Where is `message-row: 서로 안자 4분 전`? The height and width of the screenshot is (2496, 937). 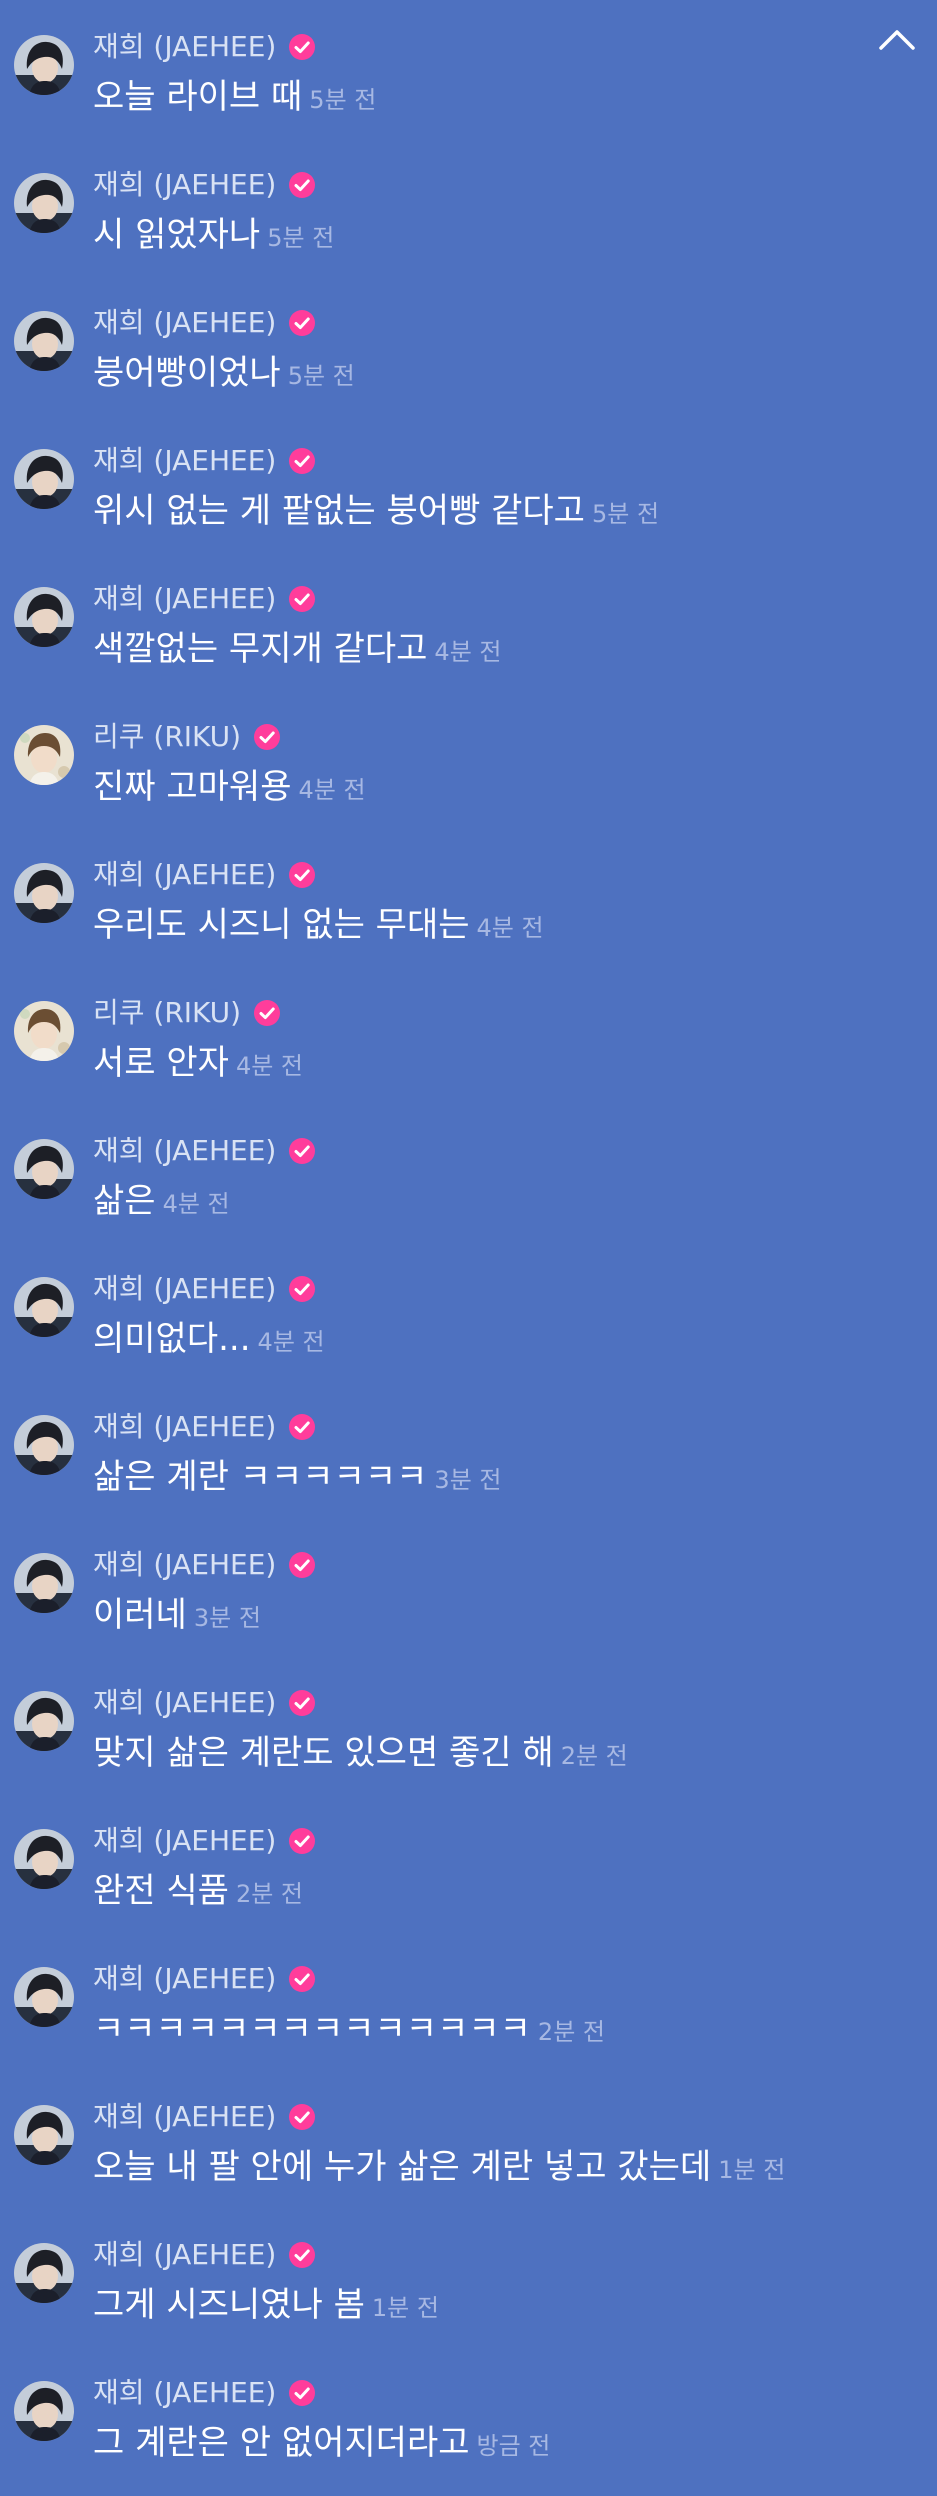 message-row: 서로 안자 4분 전 is located at coordinates (510, 1063).